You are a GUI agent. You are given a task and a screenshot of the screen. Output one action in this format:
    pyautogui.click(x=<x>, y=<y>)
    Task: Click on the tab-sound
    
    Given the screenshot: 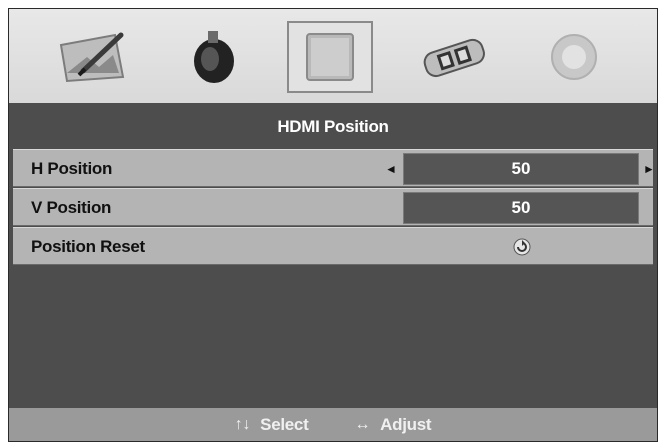 What is the action you would take?
    pyautogui.click(x=214, y=57)
    